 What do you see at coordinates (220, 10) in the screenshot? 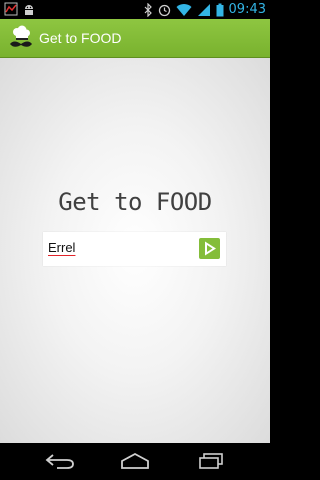
I see `battery-icon` at bounding box center [220, 10].